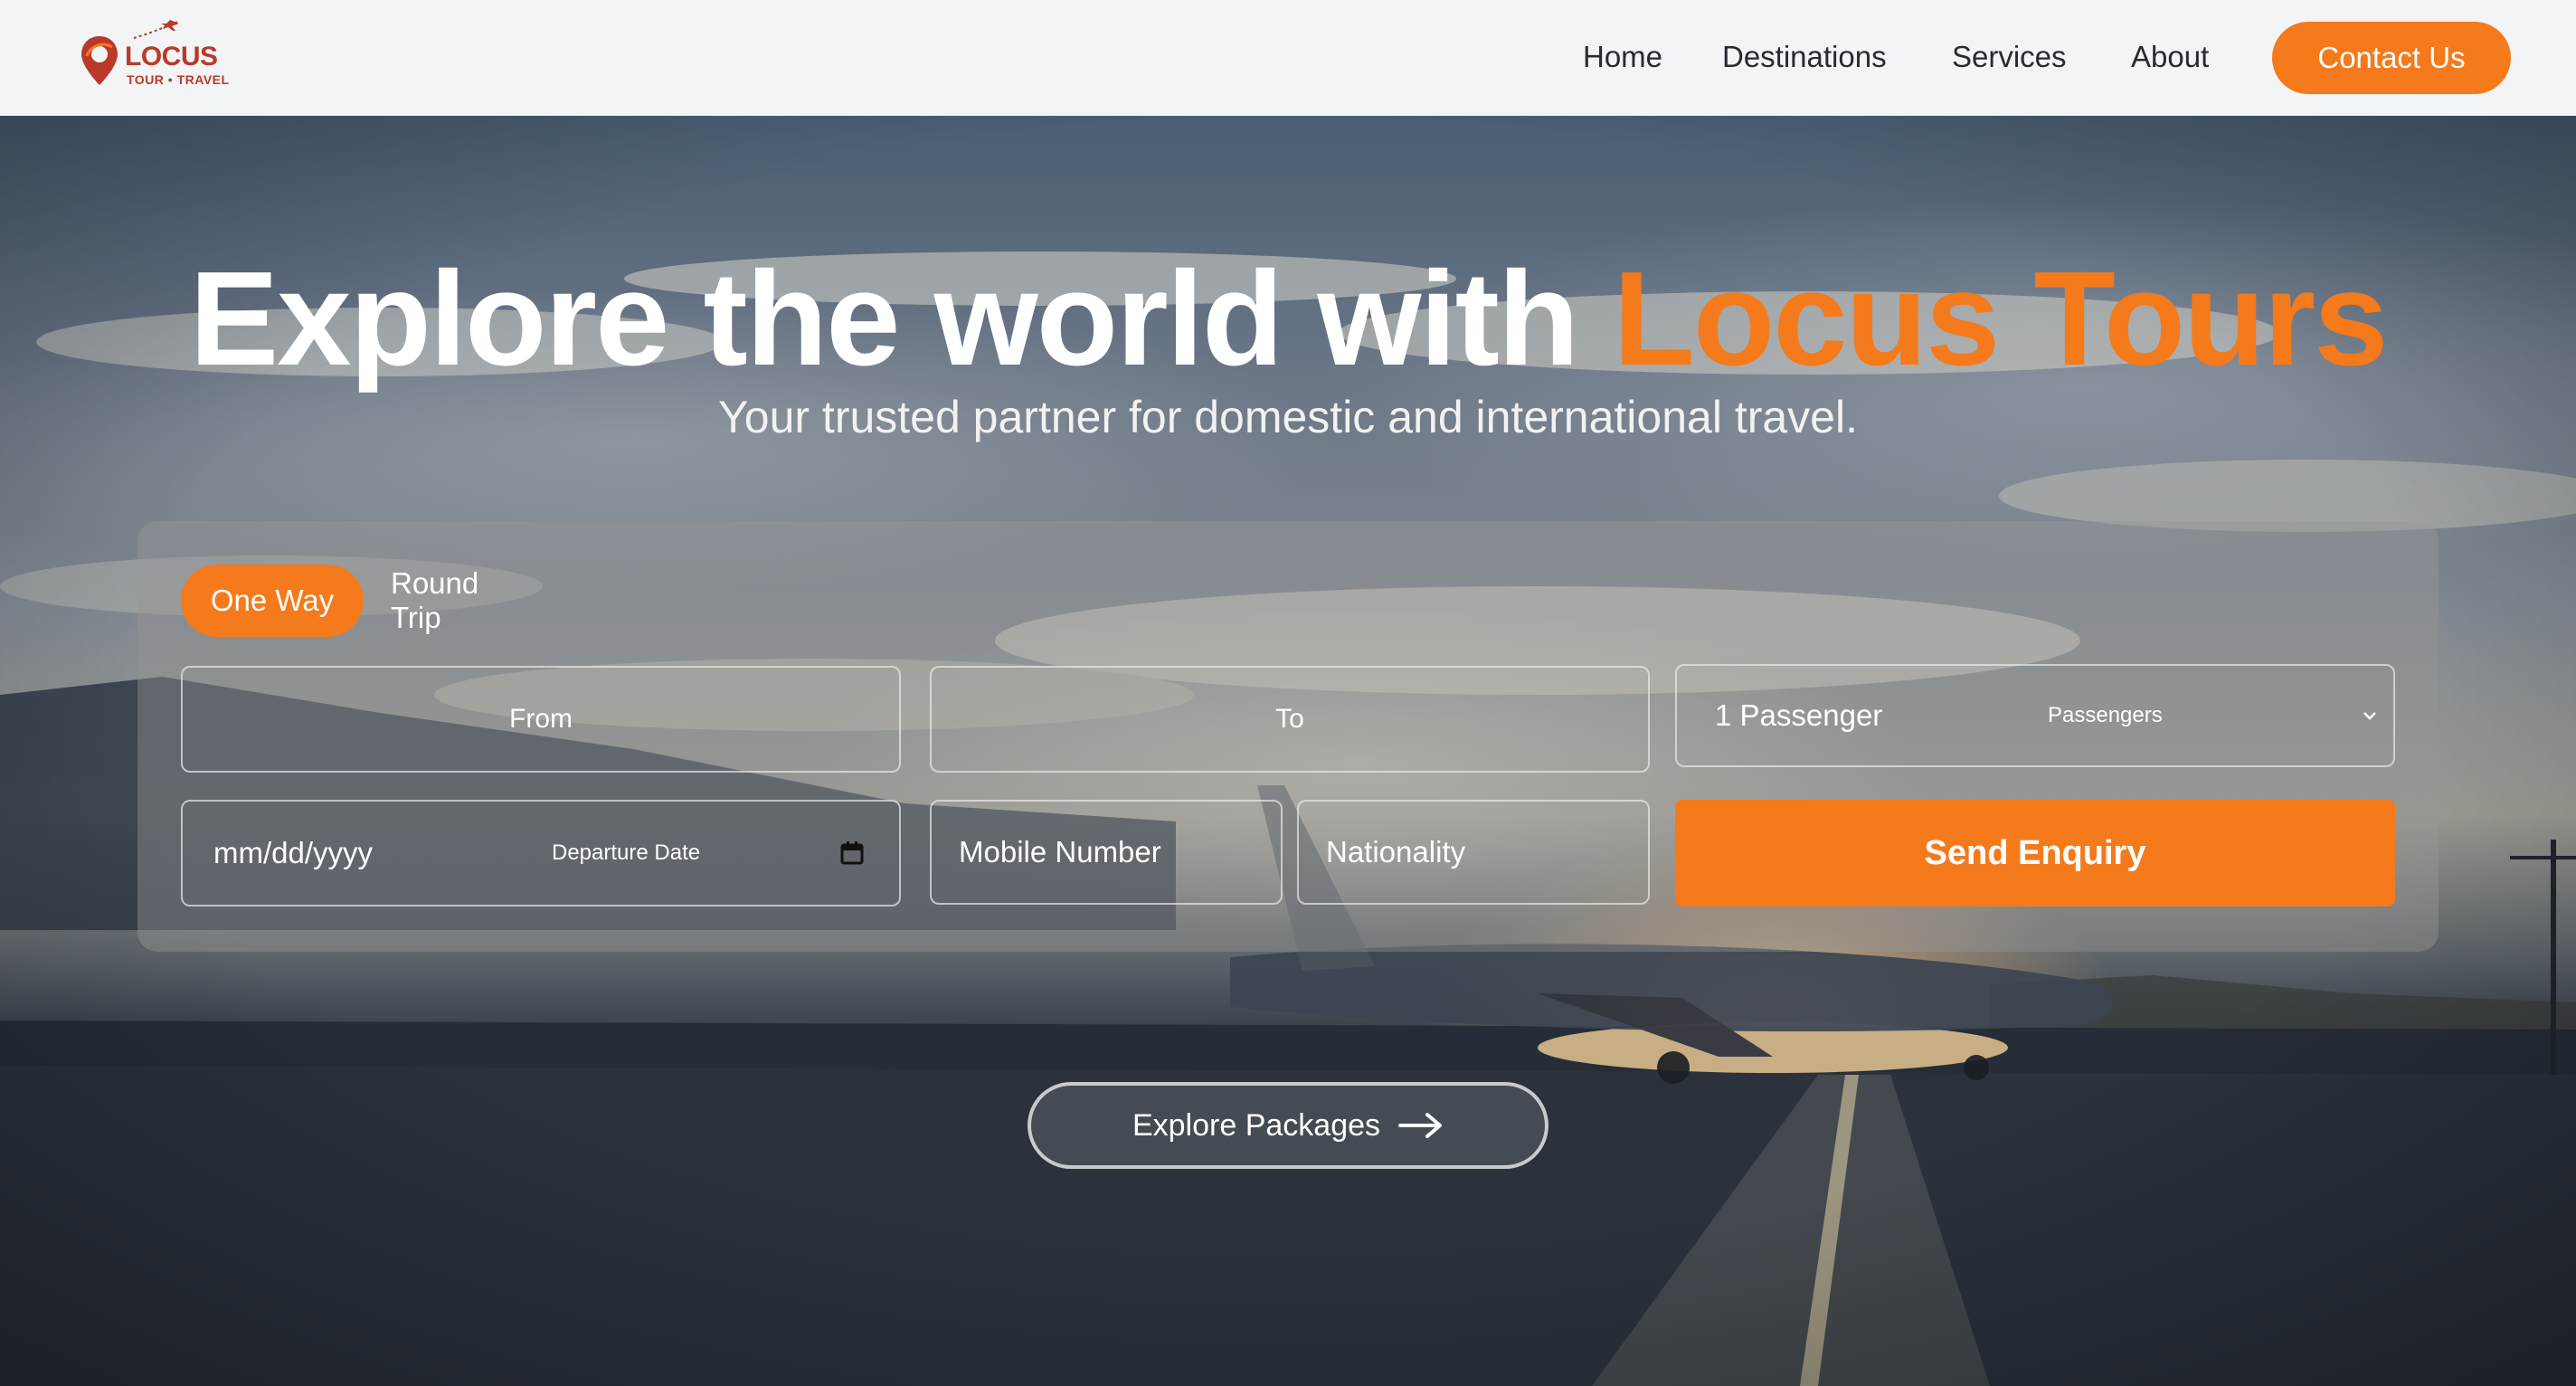  What do you see at coordinates (172, 56) in the screenshot?
I see `brand-name: LOCUS` at bounding box center [172, 56].